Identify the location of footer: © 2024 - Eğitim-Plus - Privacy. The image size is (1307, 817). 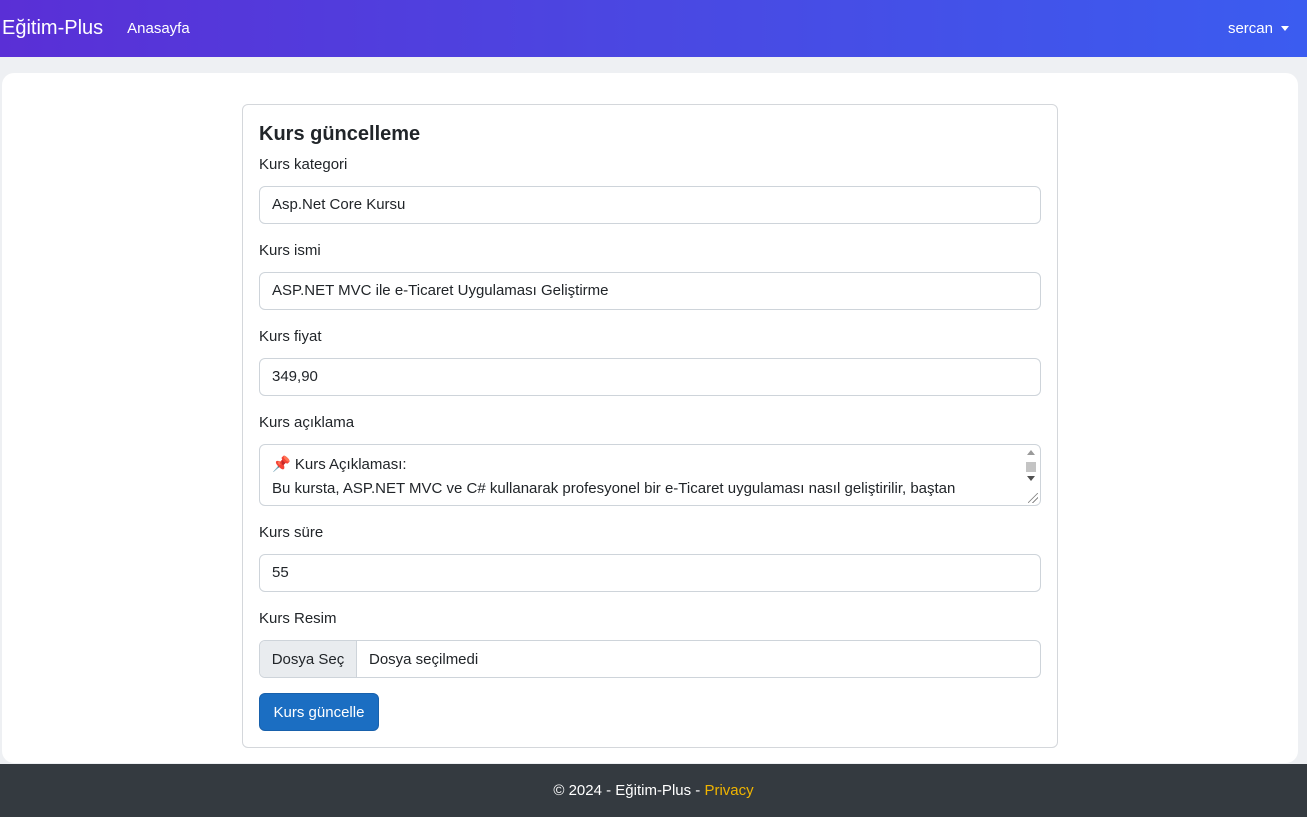
(653, 790).